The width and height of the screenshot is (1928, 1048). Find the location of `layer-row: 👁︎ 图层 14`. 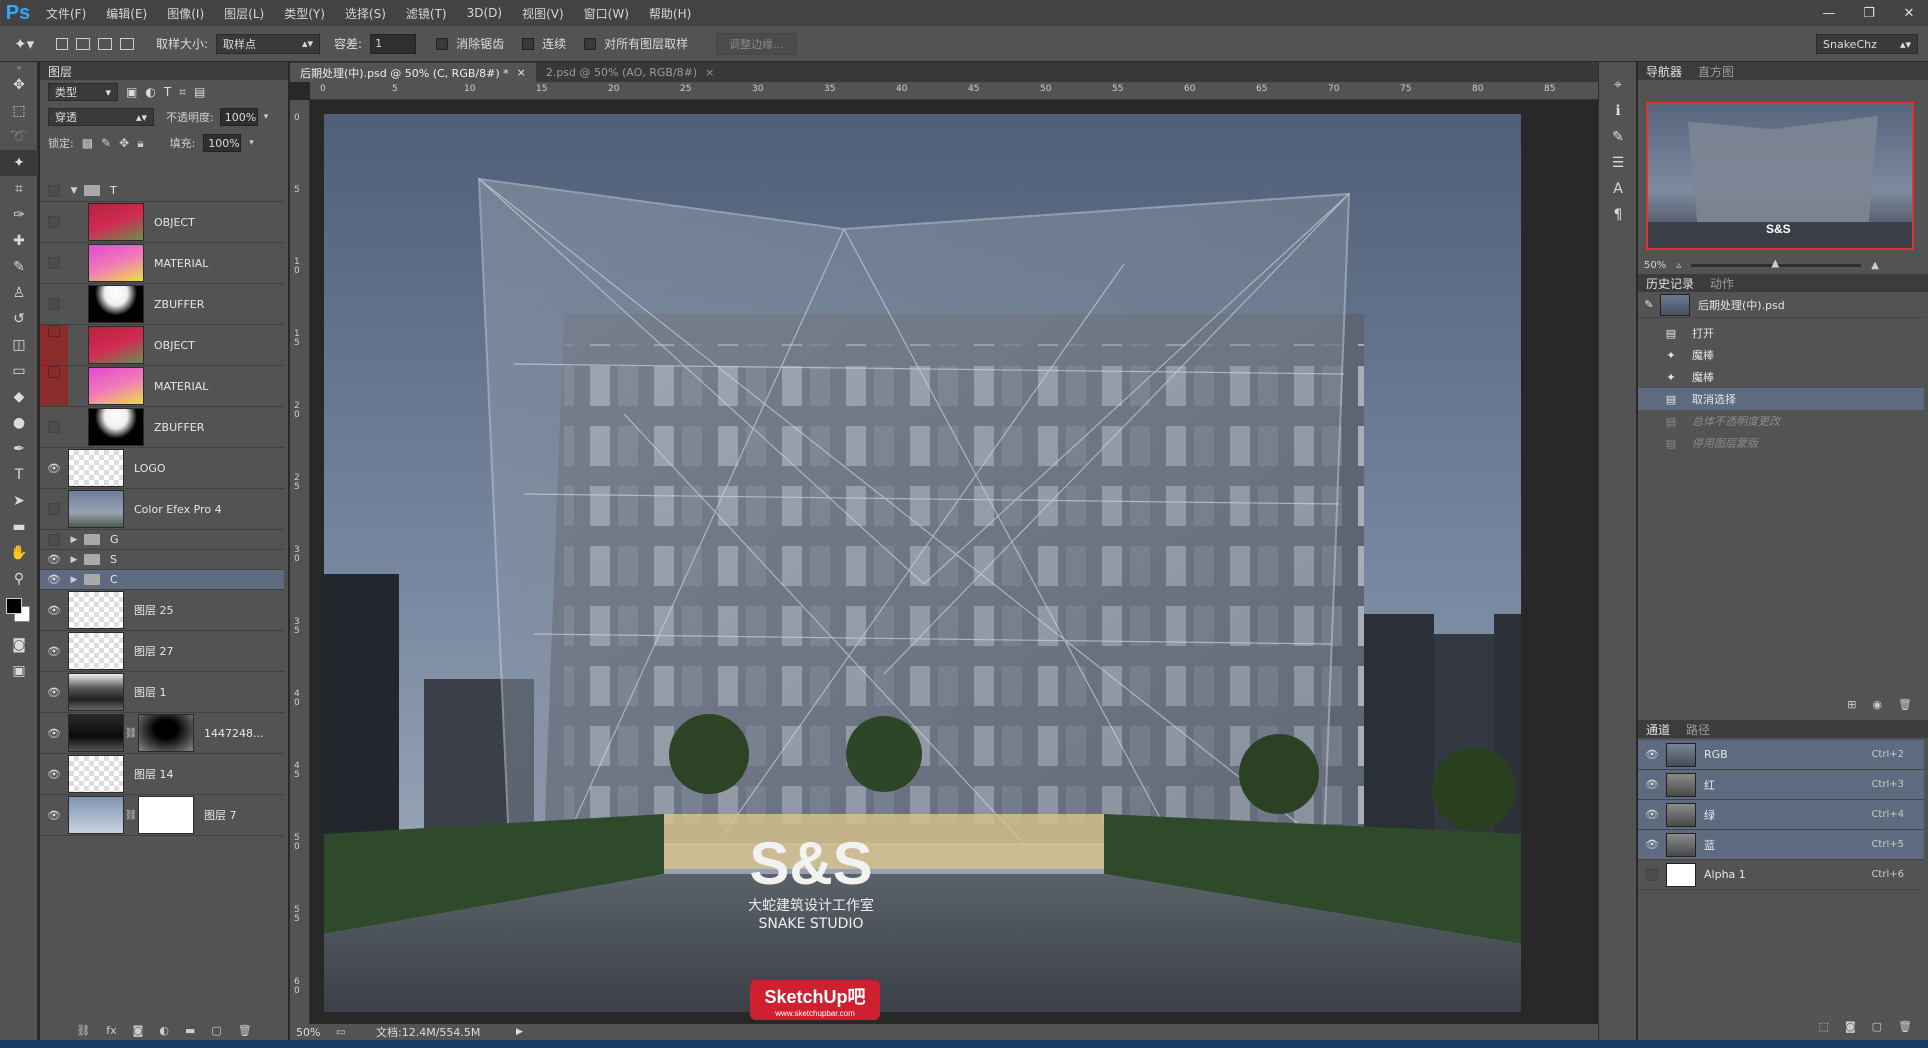

layer-row: 👁︎ 图层 14 is located at coordinates (162, 774).